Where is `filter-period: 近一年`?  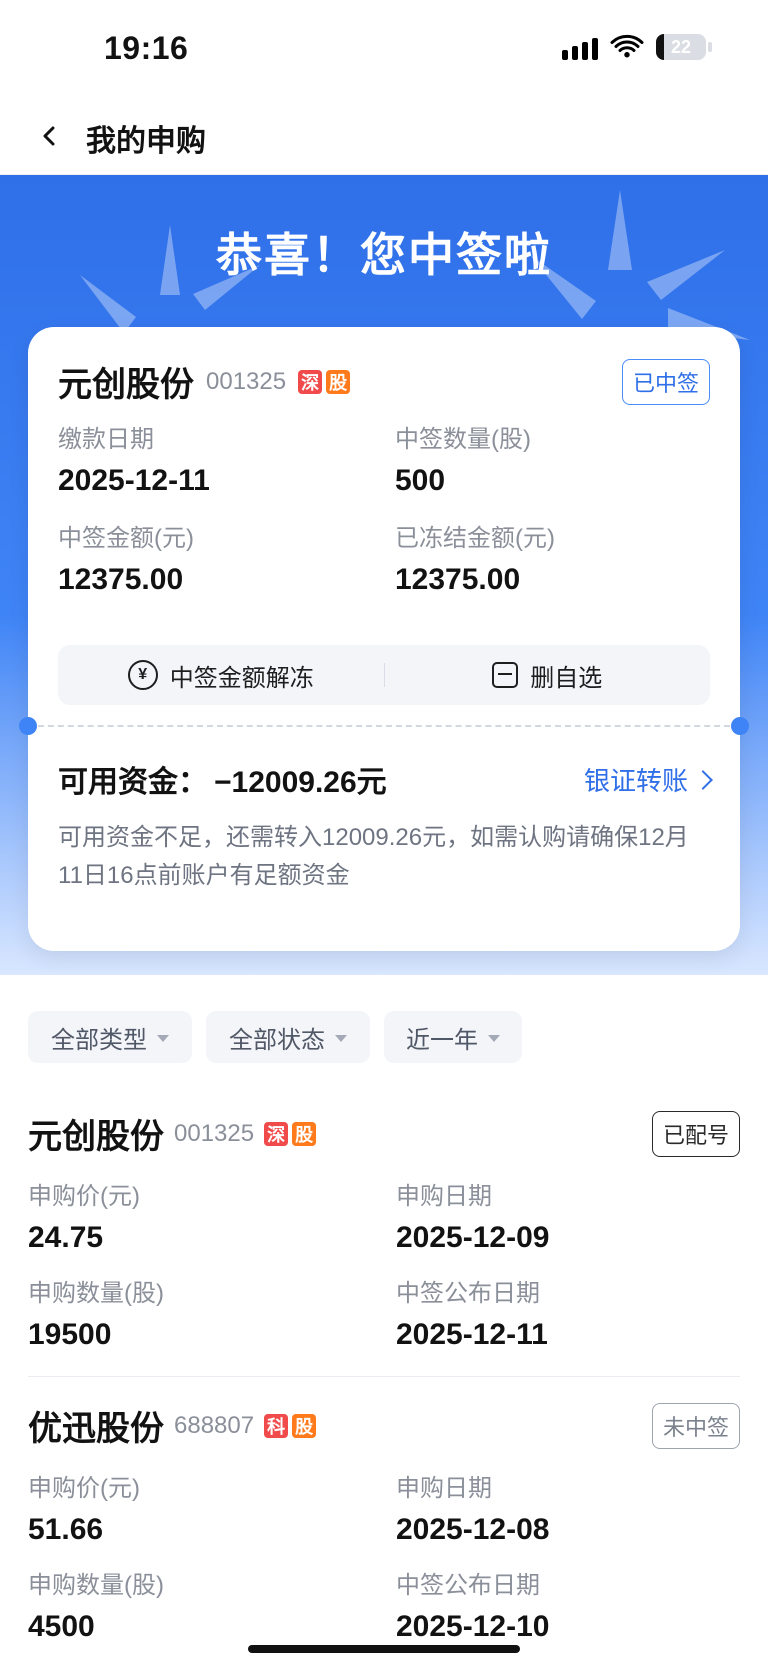 filter-period: 近一年 is located at coordinates (453, 1037).